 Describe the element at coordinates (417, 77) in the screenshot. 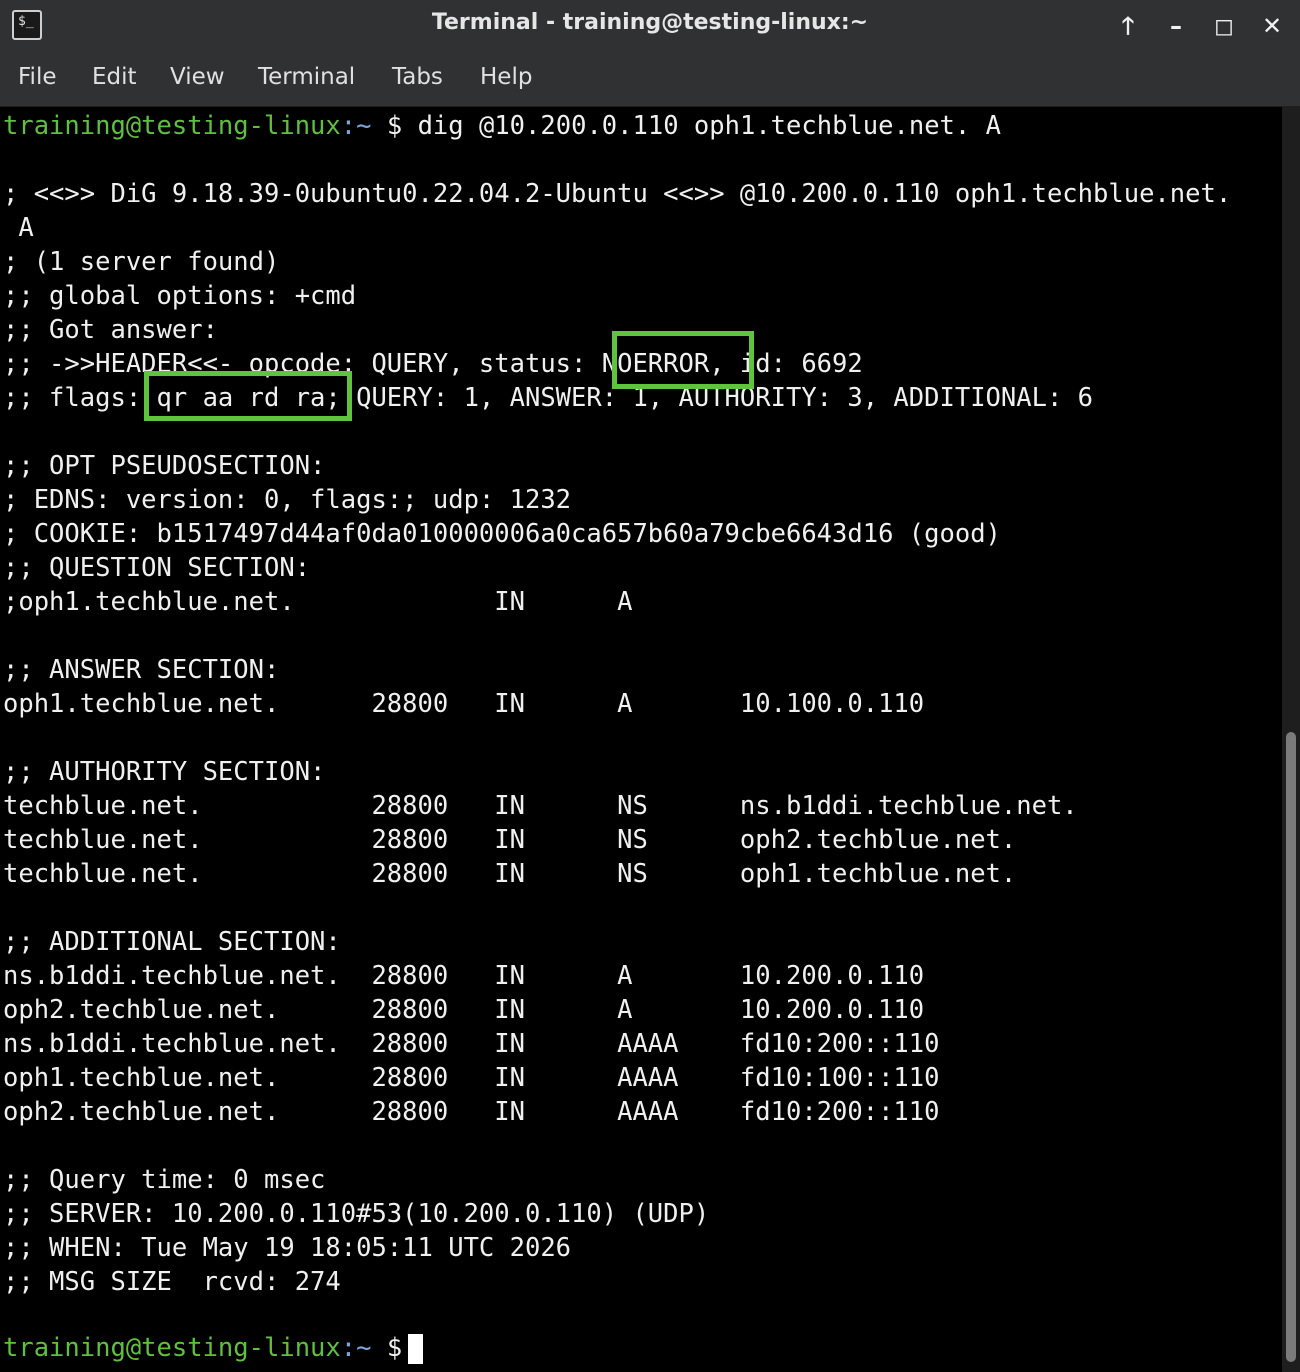

I see `menu-tabs: Tabs` at that location.